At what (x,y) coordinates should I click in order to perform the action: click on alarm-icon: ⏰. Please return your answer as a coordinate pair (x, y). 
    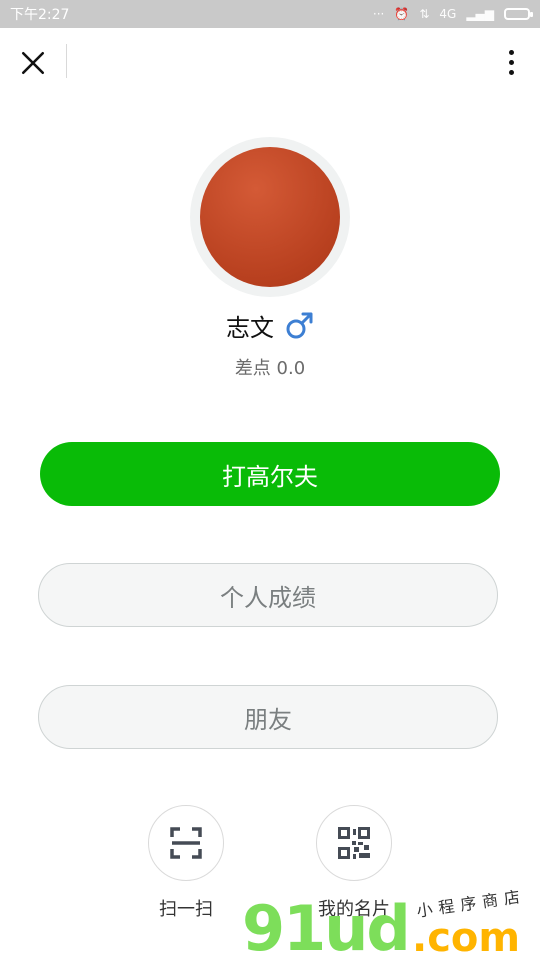
    Looking at the image, I should click on (402, 14).